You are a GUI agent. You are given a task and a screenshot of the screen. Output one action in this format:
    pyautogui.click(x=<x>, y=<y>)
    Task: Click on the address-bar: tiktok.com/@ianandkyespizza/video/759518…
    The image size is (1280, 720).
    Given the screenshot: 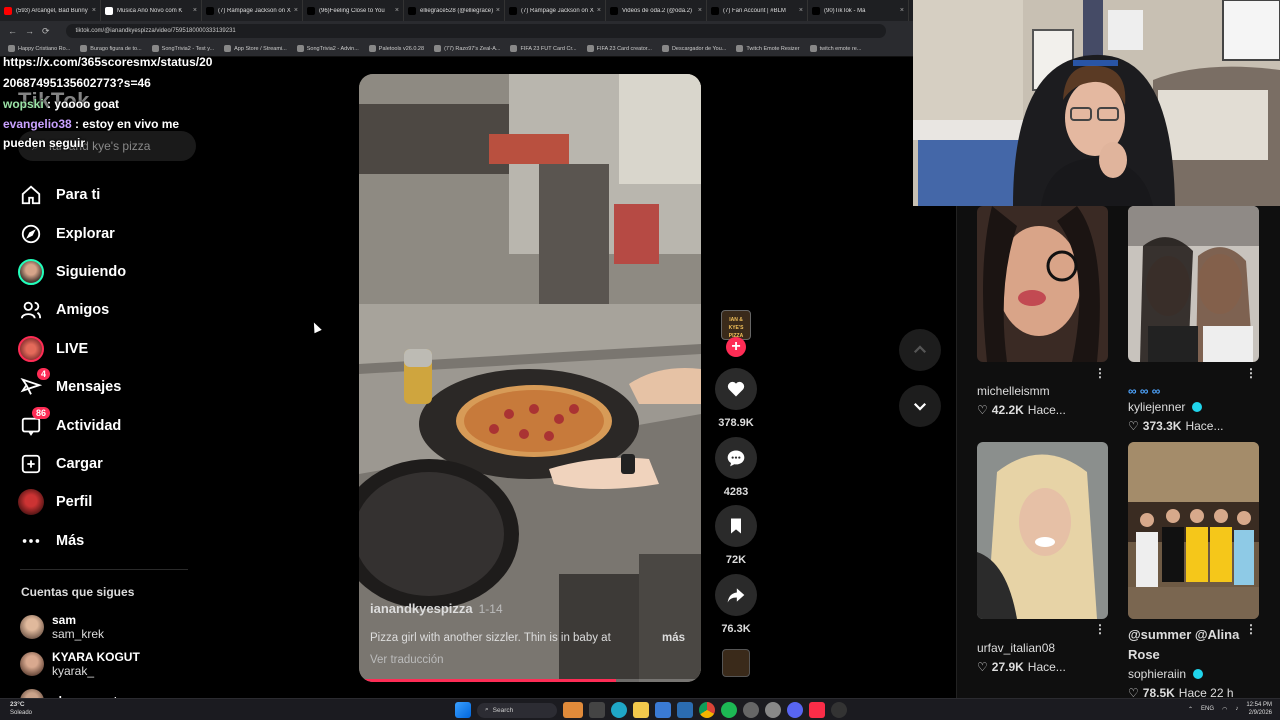 What is the action you would take?
    pyautogui.click(x=475, y=31)
    